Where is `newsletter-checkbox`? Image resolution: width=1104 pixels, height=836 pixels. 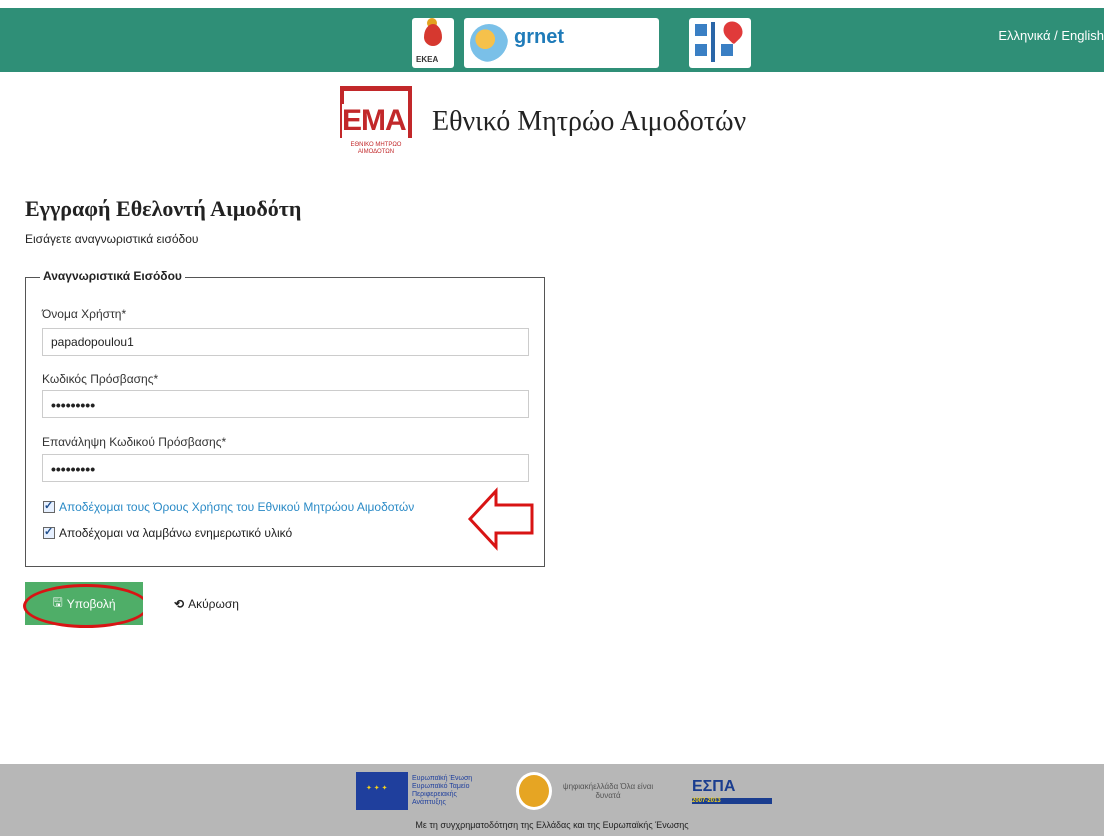 newsletter-checkbox is located at coordinates (49, 532).